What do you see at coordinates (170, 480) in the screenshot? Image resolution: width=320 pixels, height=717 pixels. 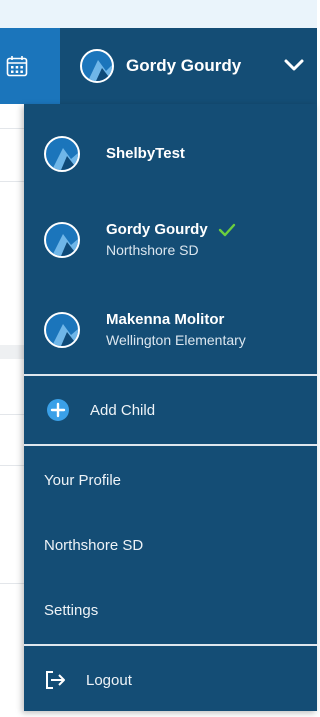 I see `menu-item-your-profile: Your Profile` at bounding box center [170, 480].